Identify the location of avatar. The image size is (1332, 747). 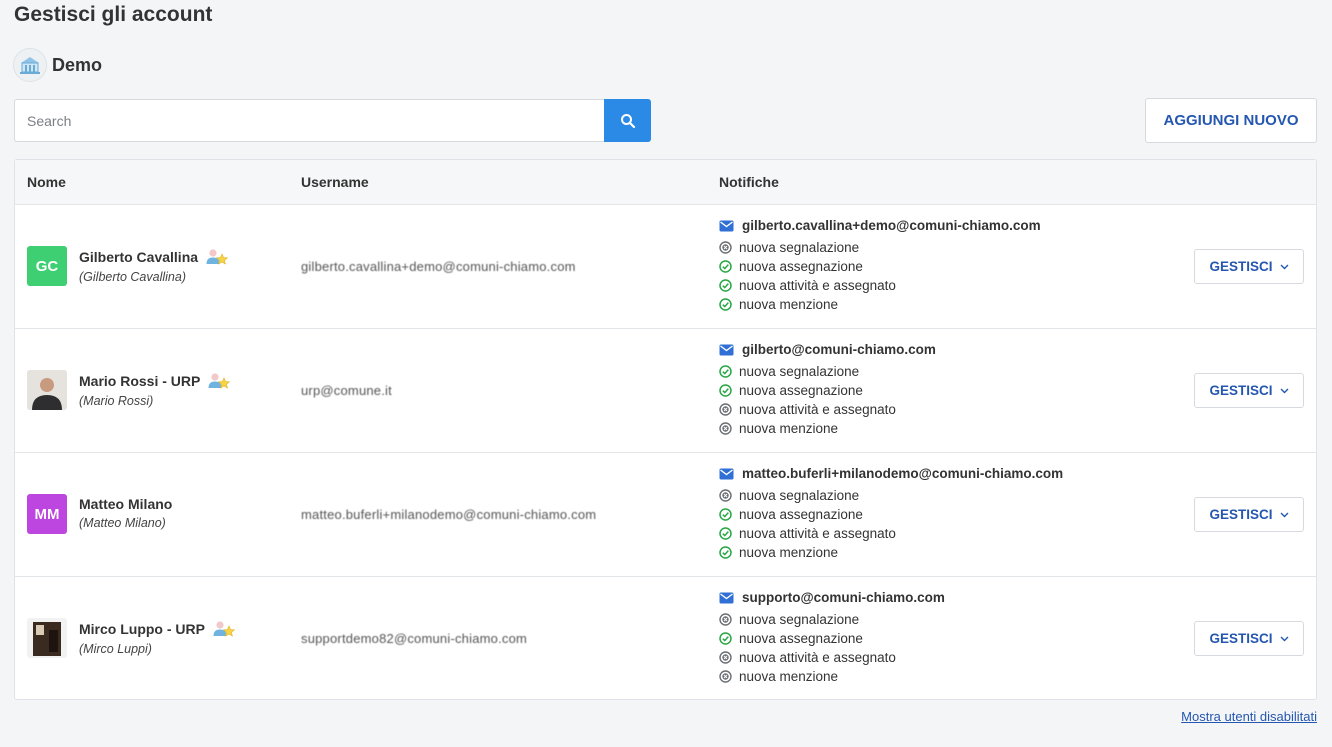
(47, 638).